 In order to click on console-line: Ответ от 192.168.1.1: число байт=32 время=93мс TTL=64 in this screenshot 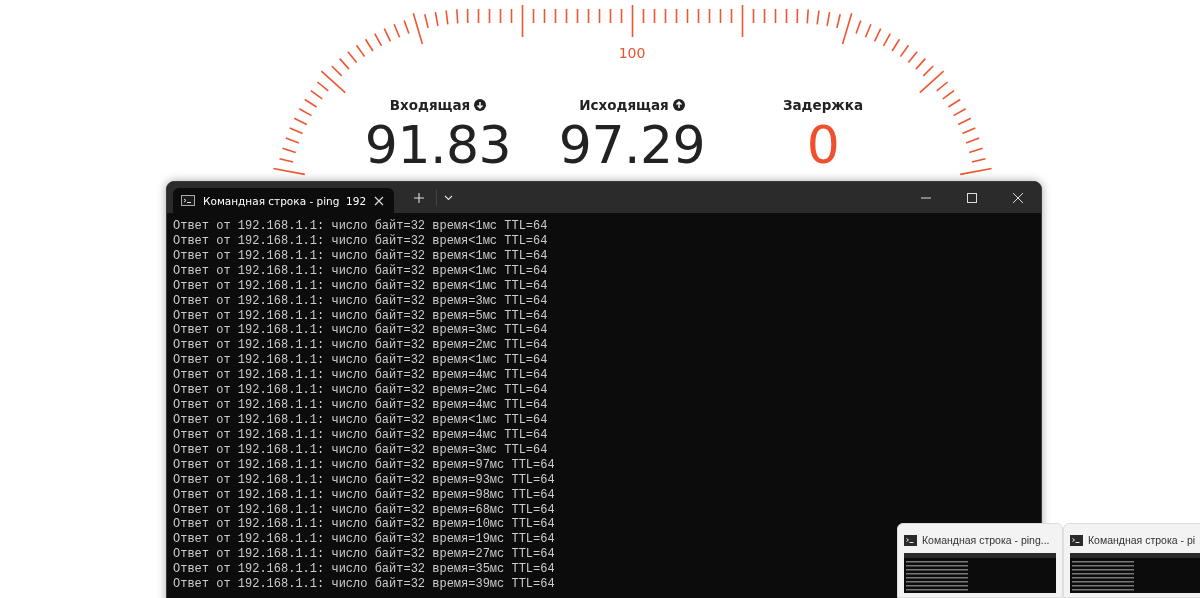, I will do `click(364, 480)`.